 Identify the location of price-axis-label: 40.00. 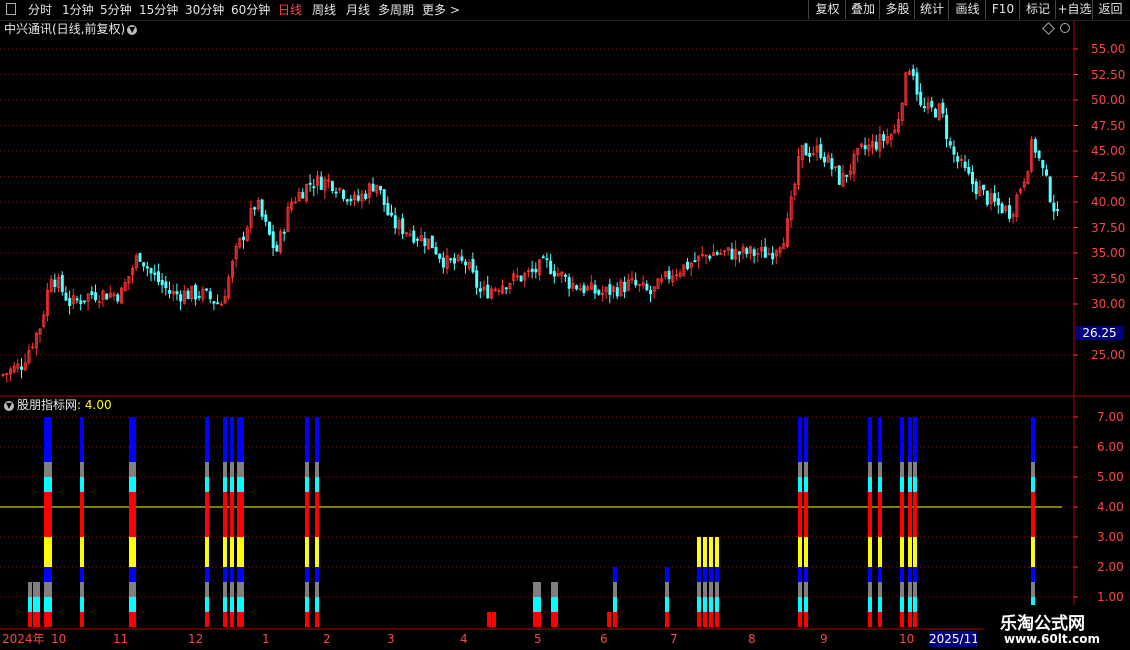
(1108, 202).